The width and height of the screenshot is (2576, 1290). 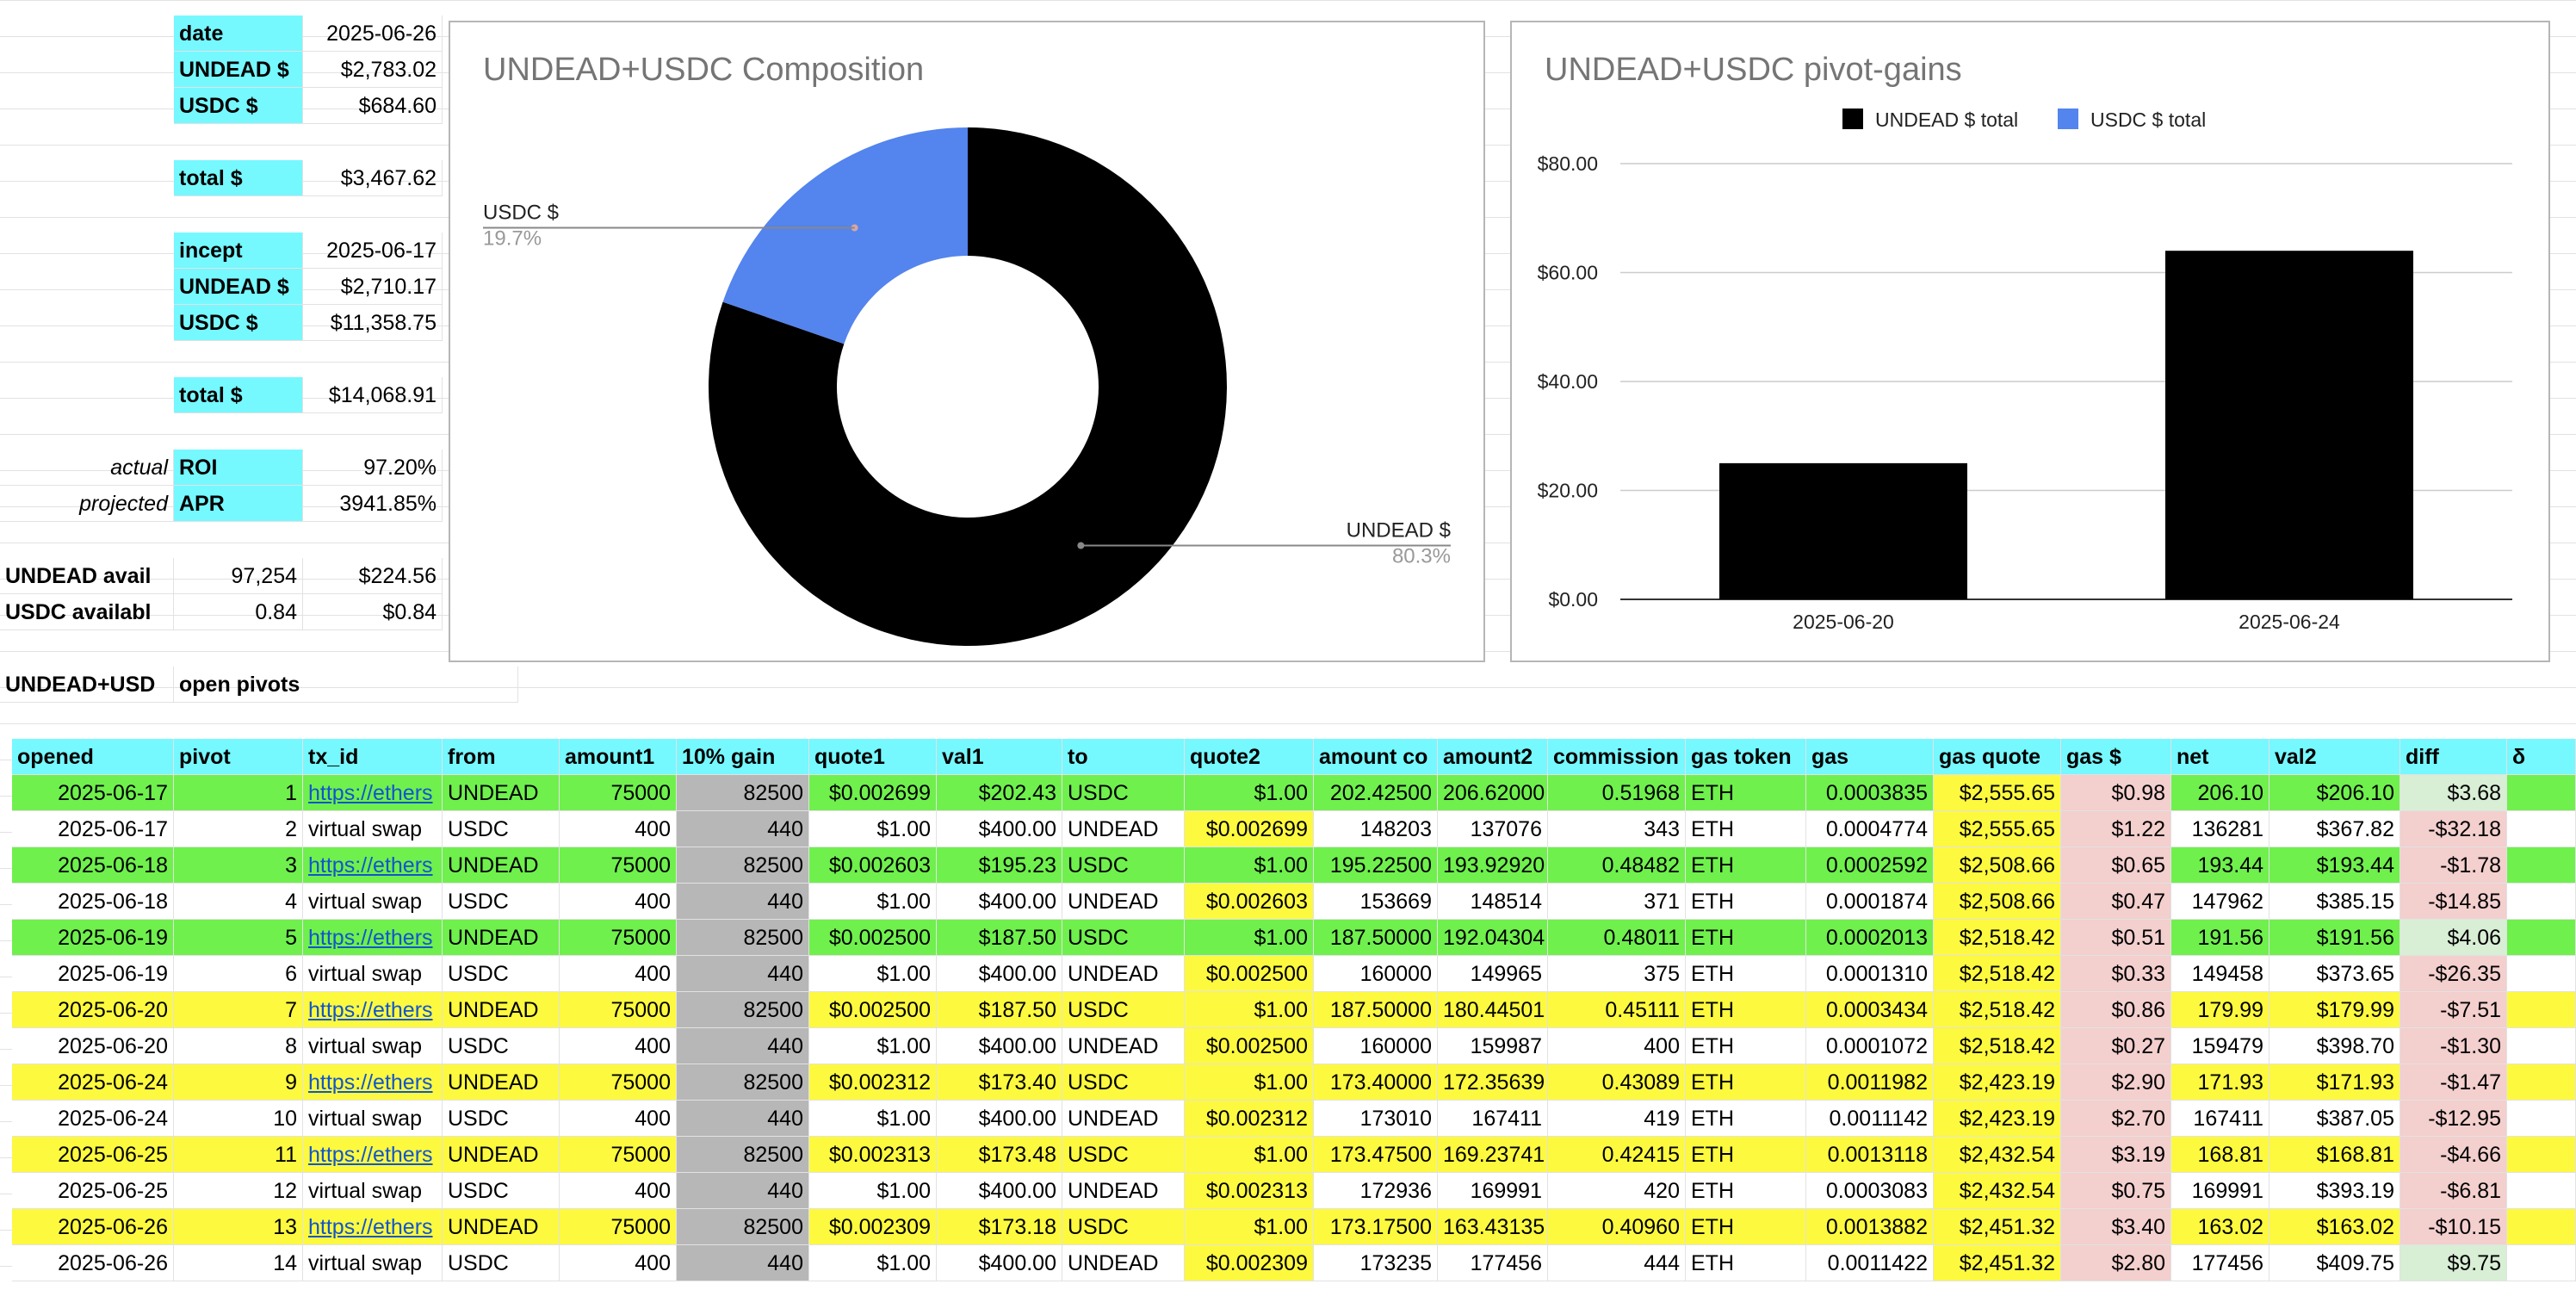 I want to click on table-cell: 0.0001072, so click(x=1870, y=1046).